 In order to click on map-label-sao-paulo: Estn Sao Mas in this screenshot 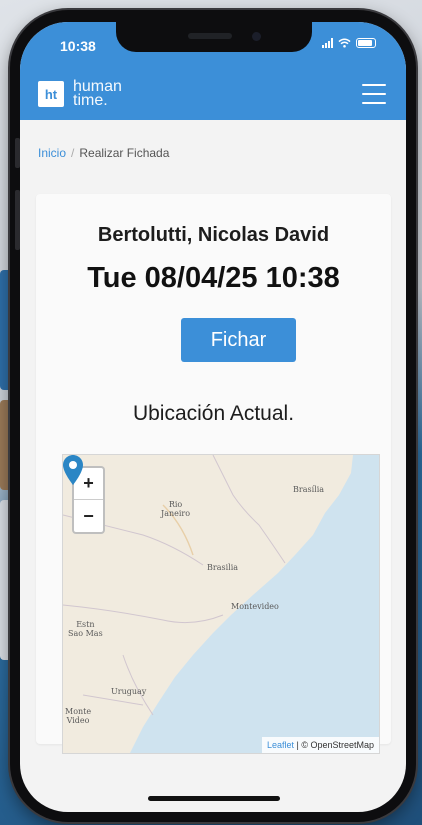, I will do `click(85, 629)`.